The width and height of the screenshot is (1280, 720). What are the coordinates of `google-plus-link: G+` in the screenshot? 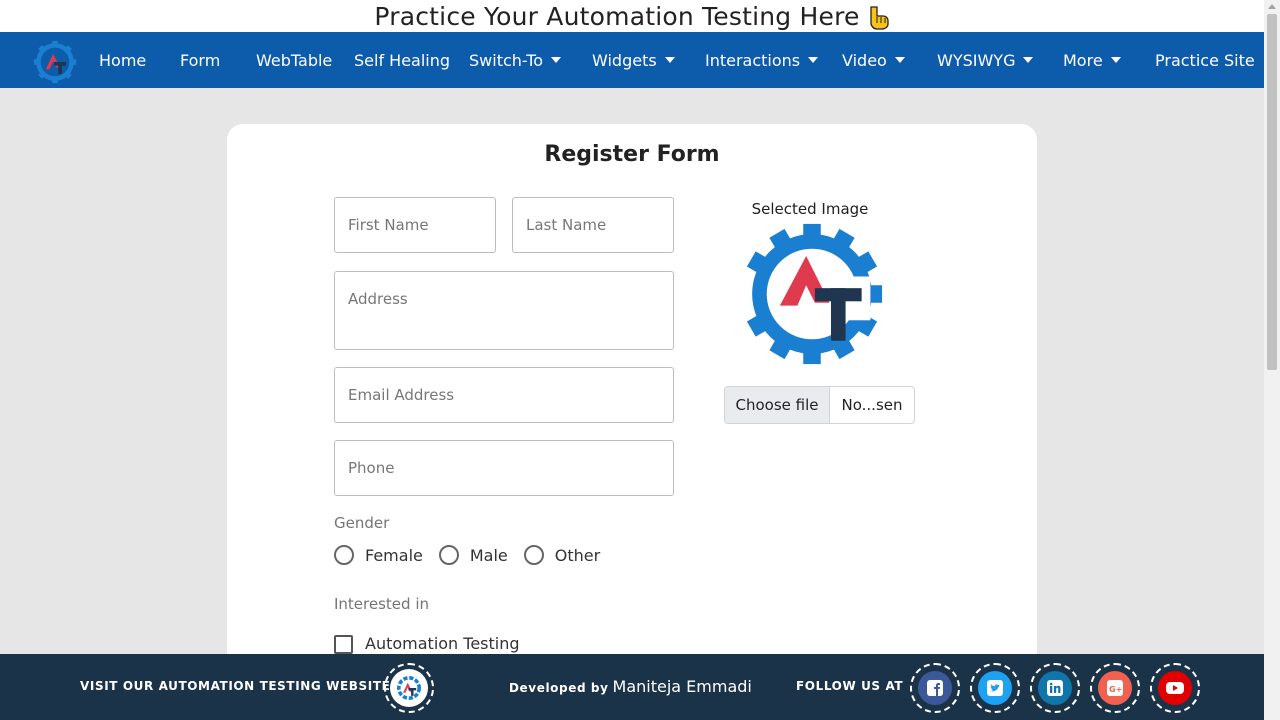 It's located at (1115, 688).